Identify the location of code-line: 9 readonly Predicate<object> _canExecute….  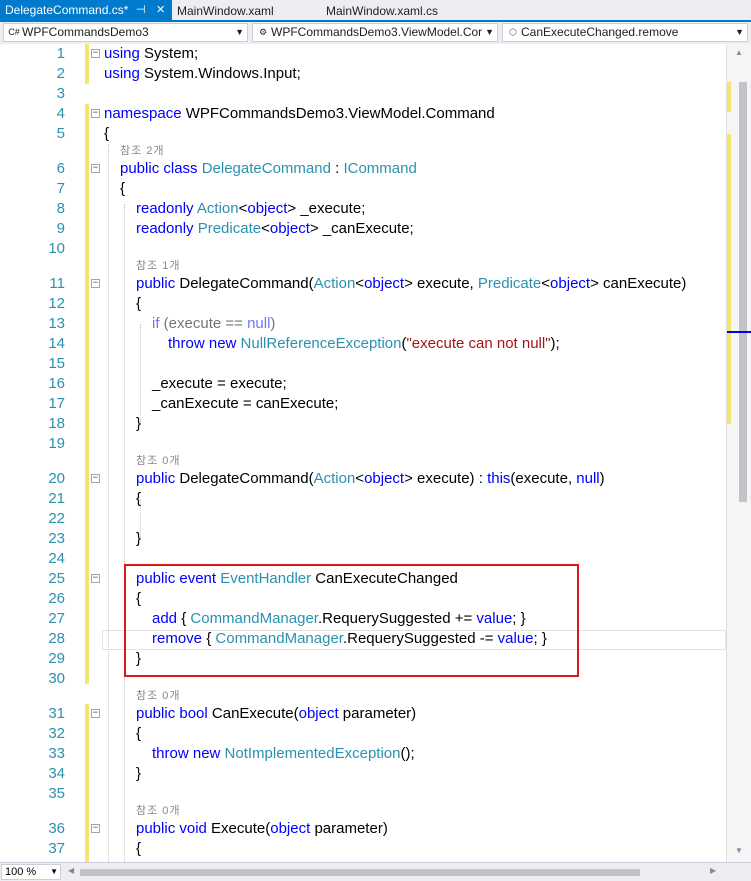
(367, 229).